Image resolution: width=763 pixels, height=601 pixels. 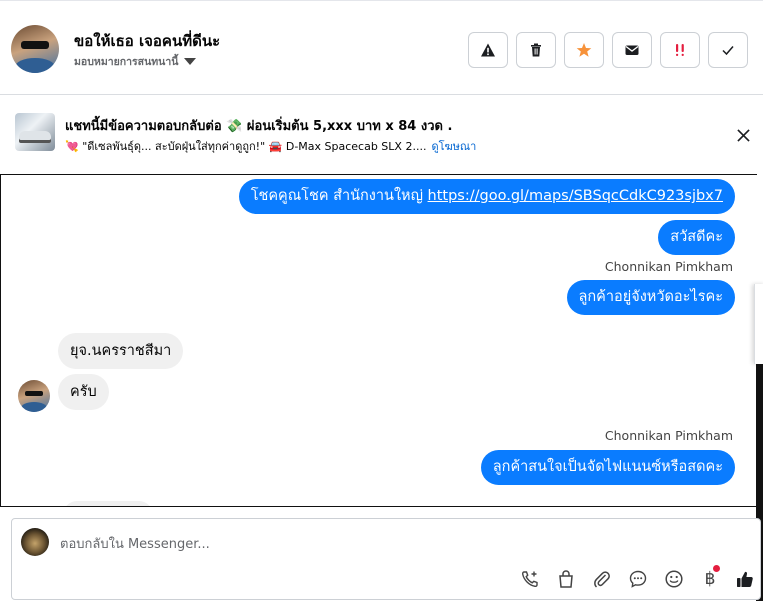 I want to click on message-incoming-partial, so click(x=108, y=503).